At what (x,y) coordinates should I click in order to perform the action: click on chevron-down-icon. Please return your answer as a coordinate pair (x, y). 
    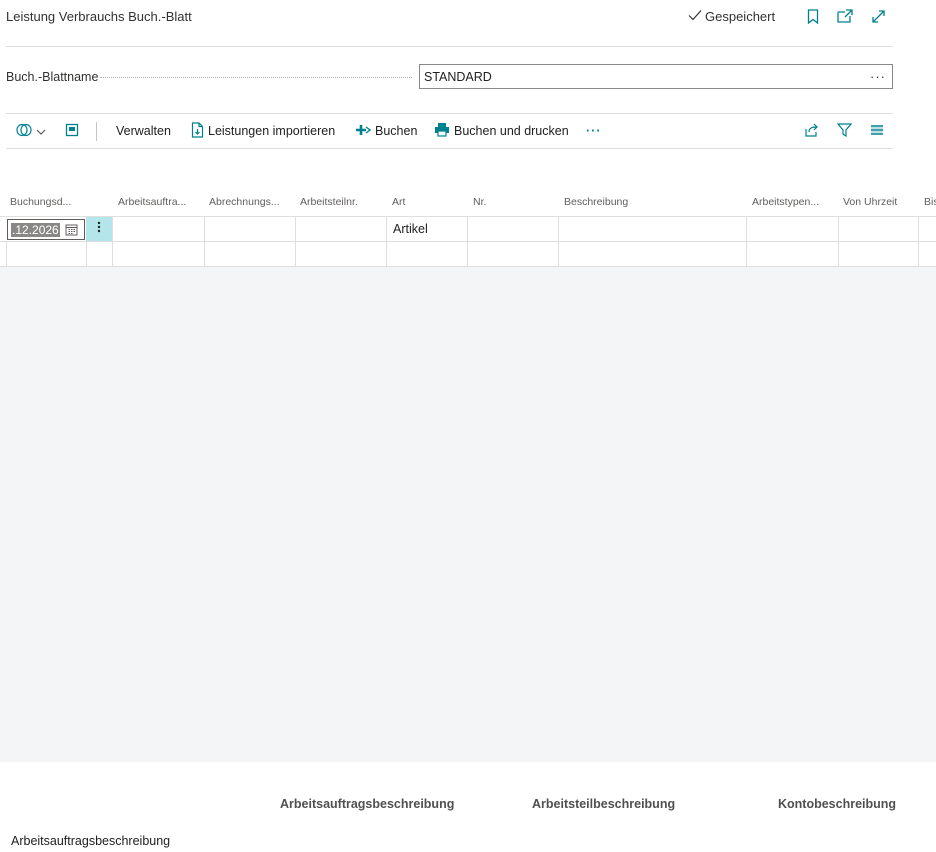
    Looking at the image, I should click on (41, 131).